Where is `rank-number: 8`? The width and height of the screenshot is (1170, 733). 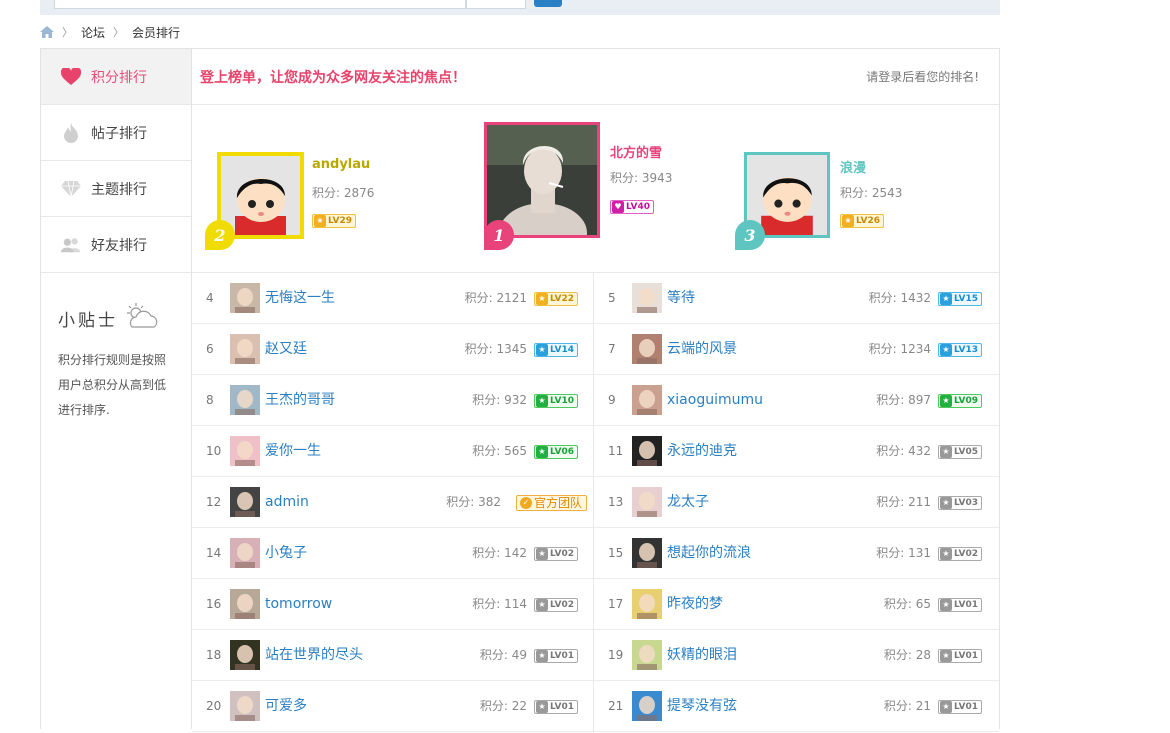 rank-number: 8 is located at coordinates (210, 400).